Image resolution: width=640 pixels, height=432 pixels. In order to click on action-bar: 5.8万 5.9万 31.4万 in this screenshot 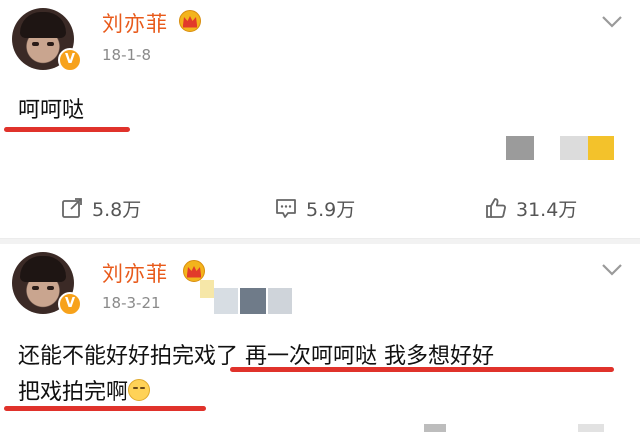, I will do `click(320, 208)`.